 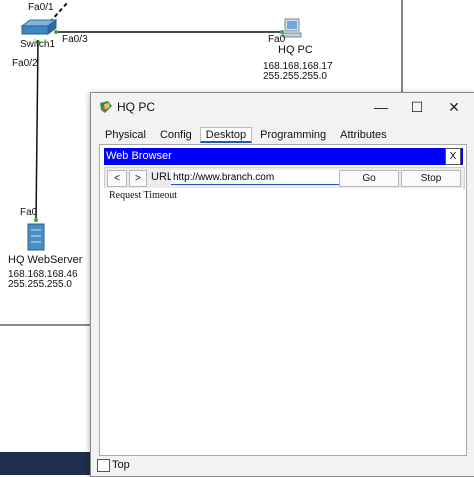 What do you see at coordinates (143, 195) in the screenshot?
I see `page-status-text: Request Timeout` at bounding box center [143, 195].